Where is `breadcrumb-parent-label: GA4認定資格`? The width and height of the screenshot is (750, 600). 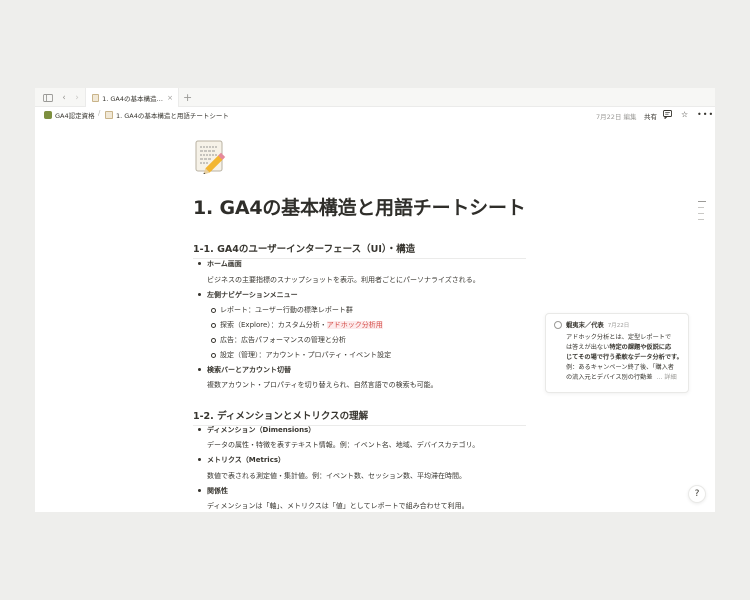
breadcrumb-parent-label: GA4認定資格 is located at coordinates (75, 116).